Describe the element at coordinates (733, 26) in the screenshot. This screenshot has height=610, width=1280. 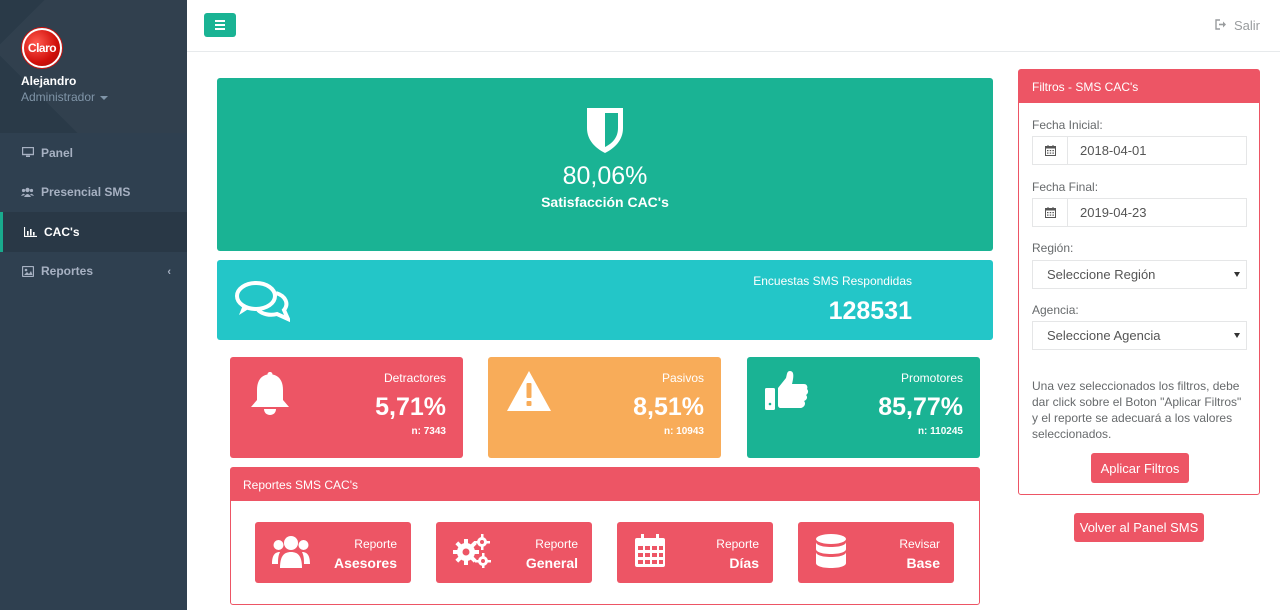
I see `top-navbar: Salir` at that location.